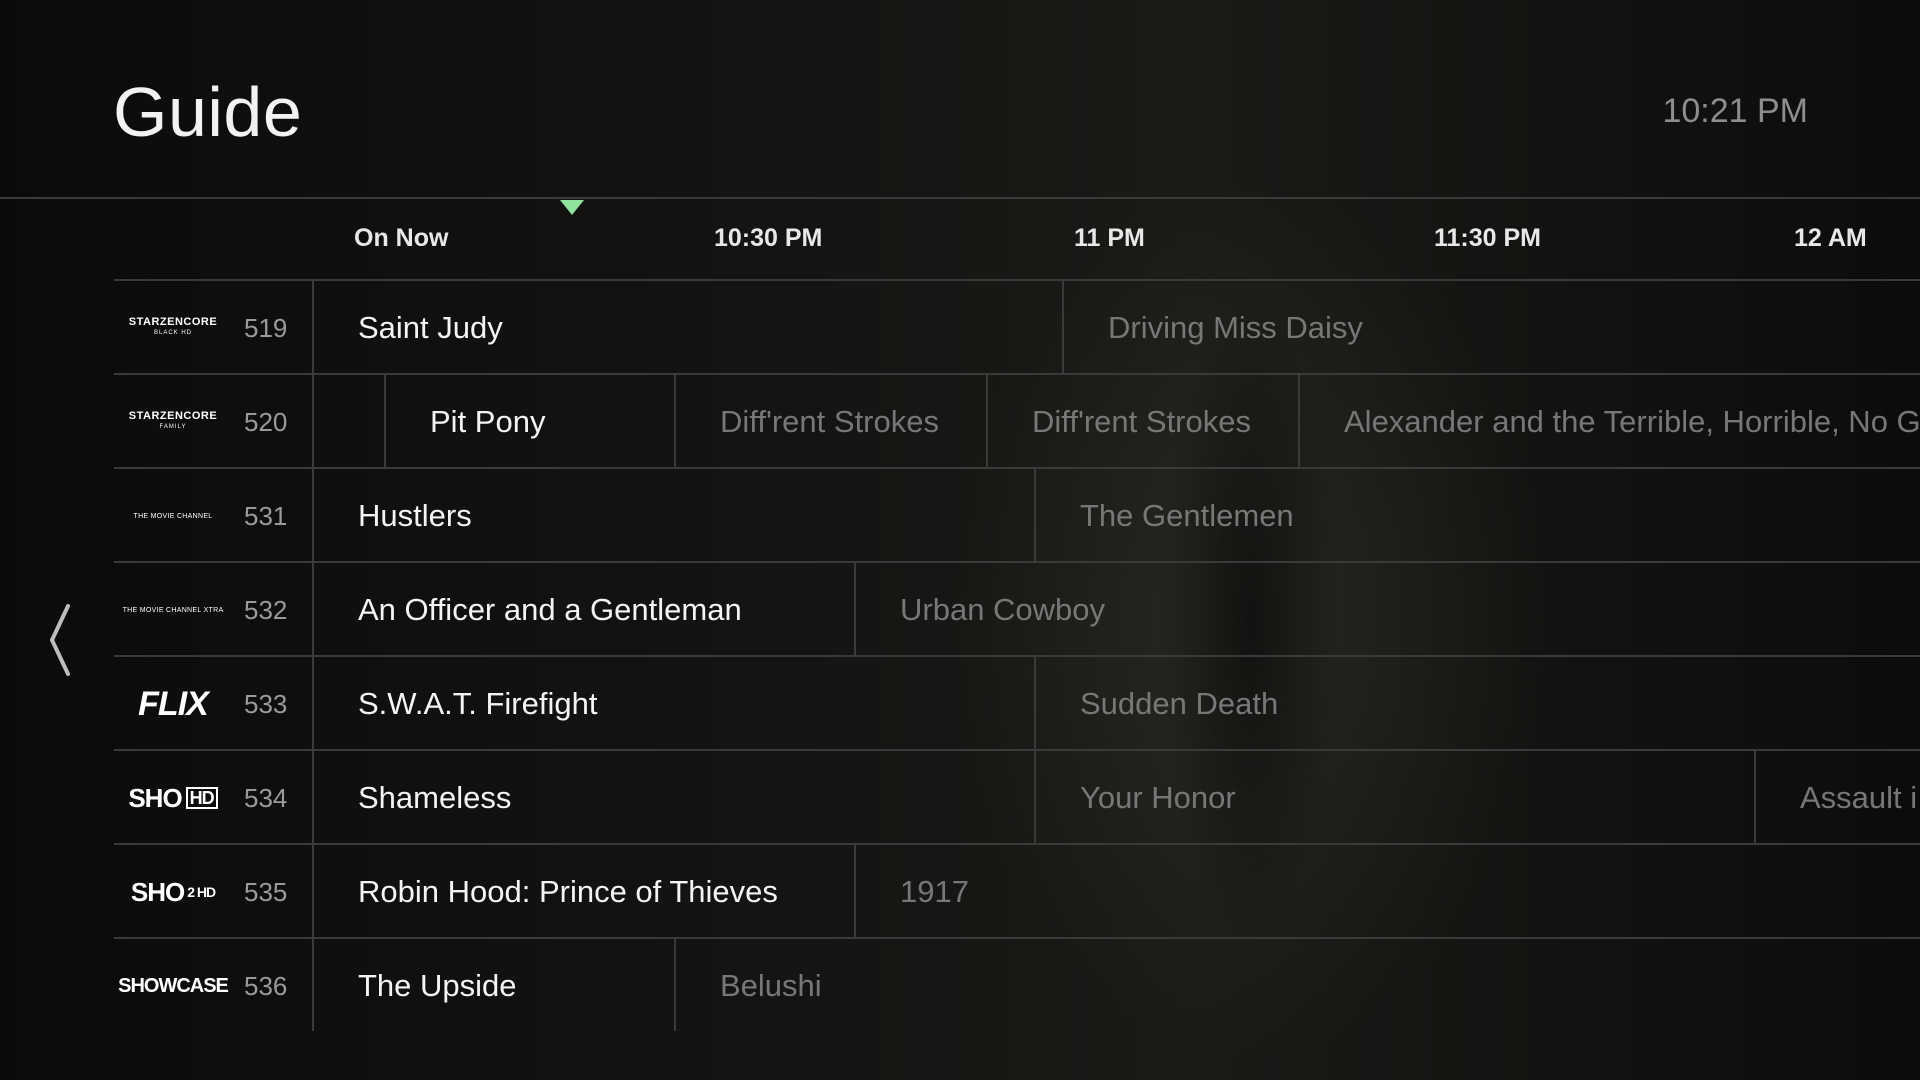 The width and height of the screenshot is (1920, 1080). I want to click on header-divider, so click(960, 198).